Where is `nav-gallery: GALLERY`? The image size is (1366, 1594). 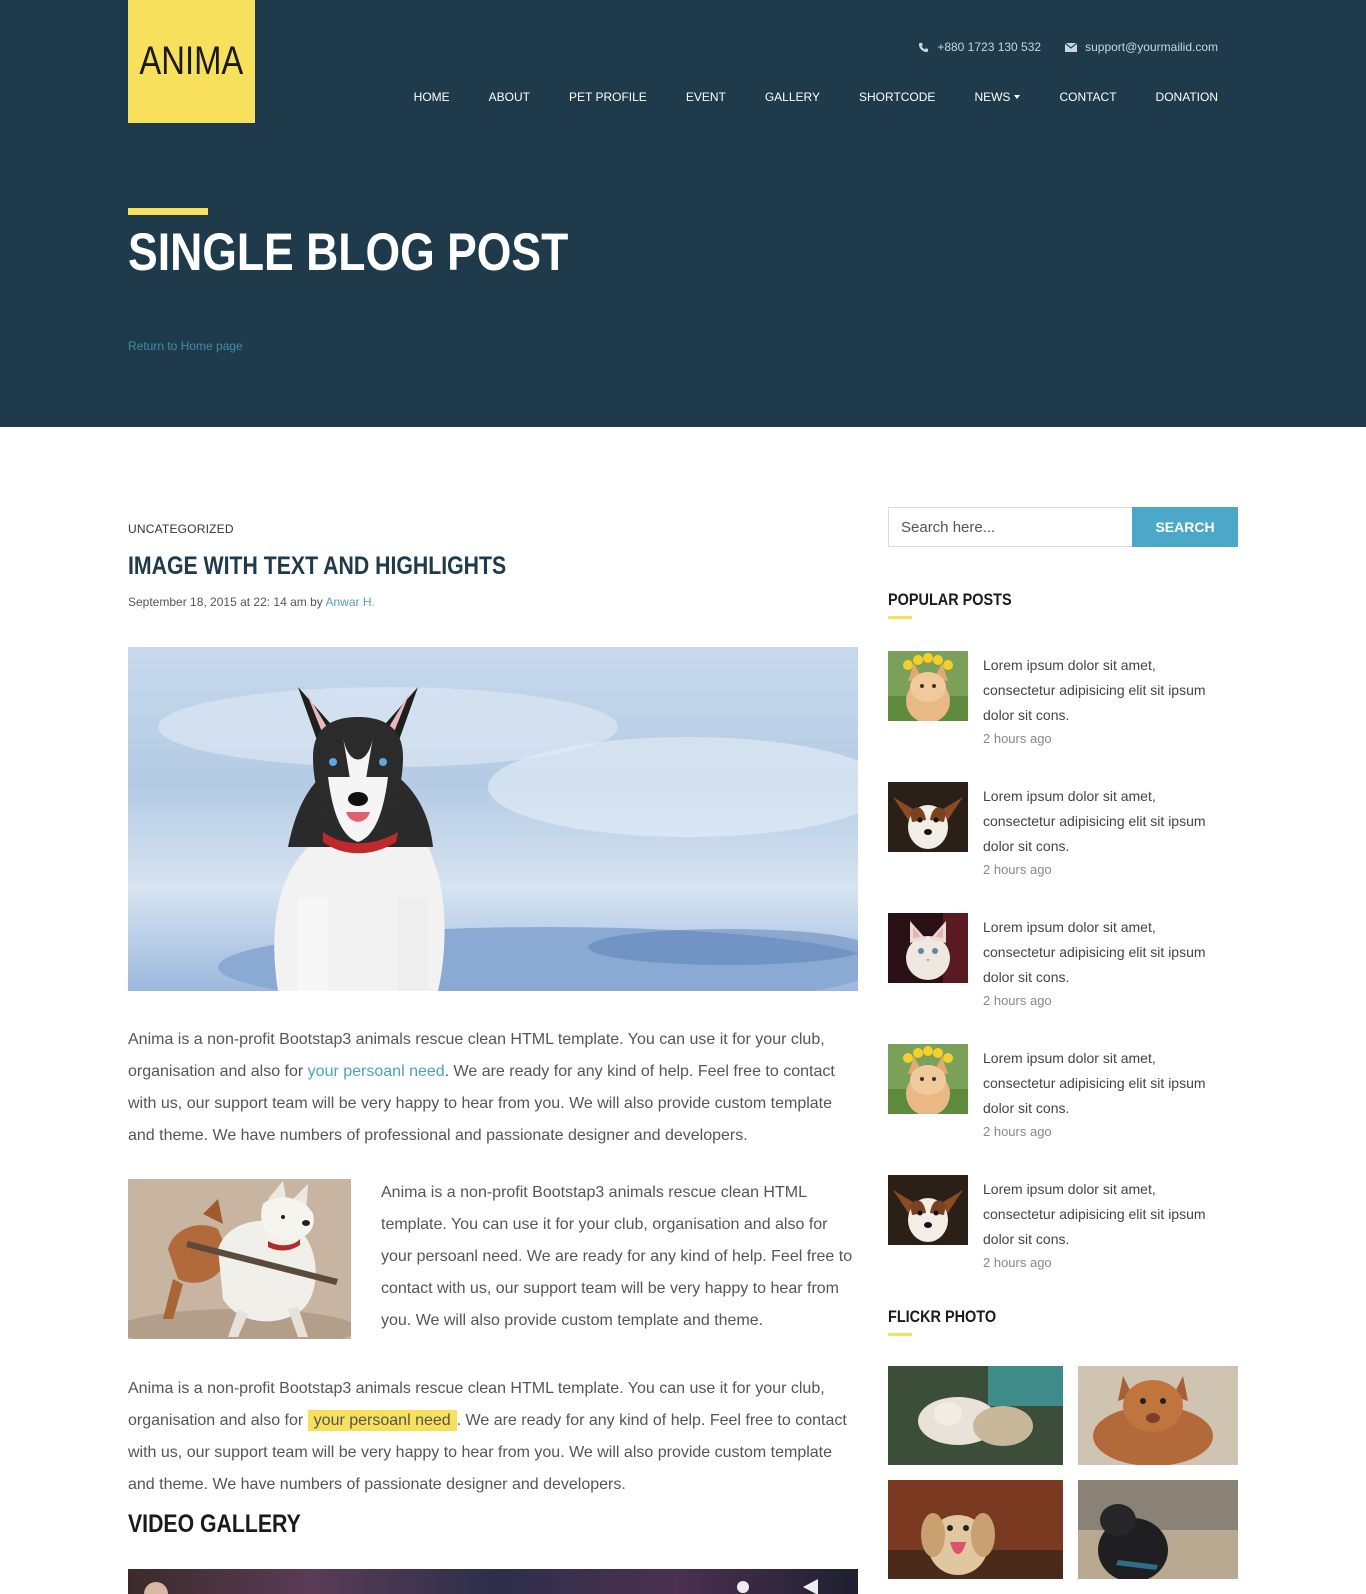 nav-gallery: GALLERY is located at coordinates (792, 97).